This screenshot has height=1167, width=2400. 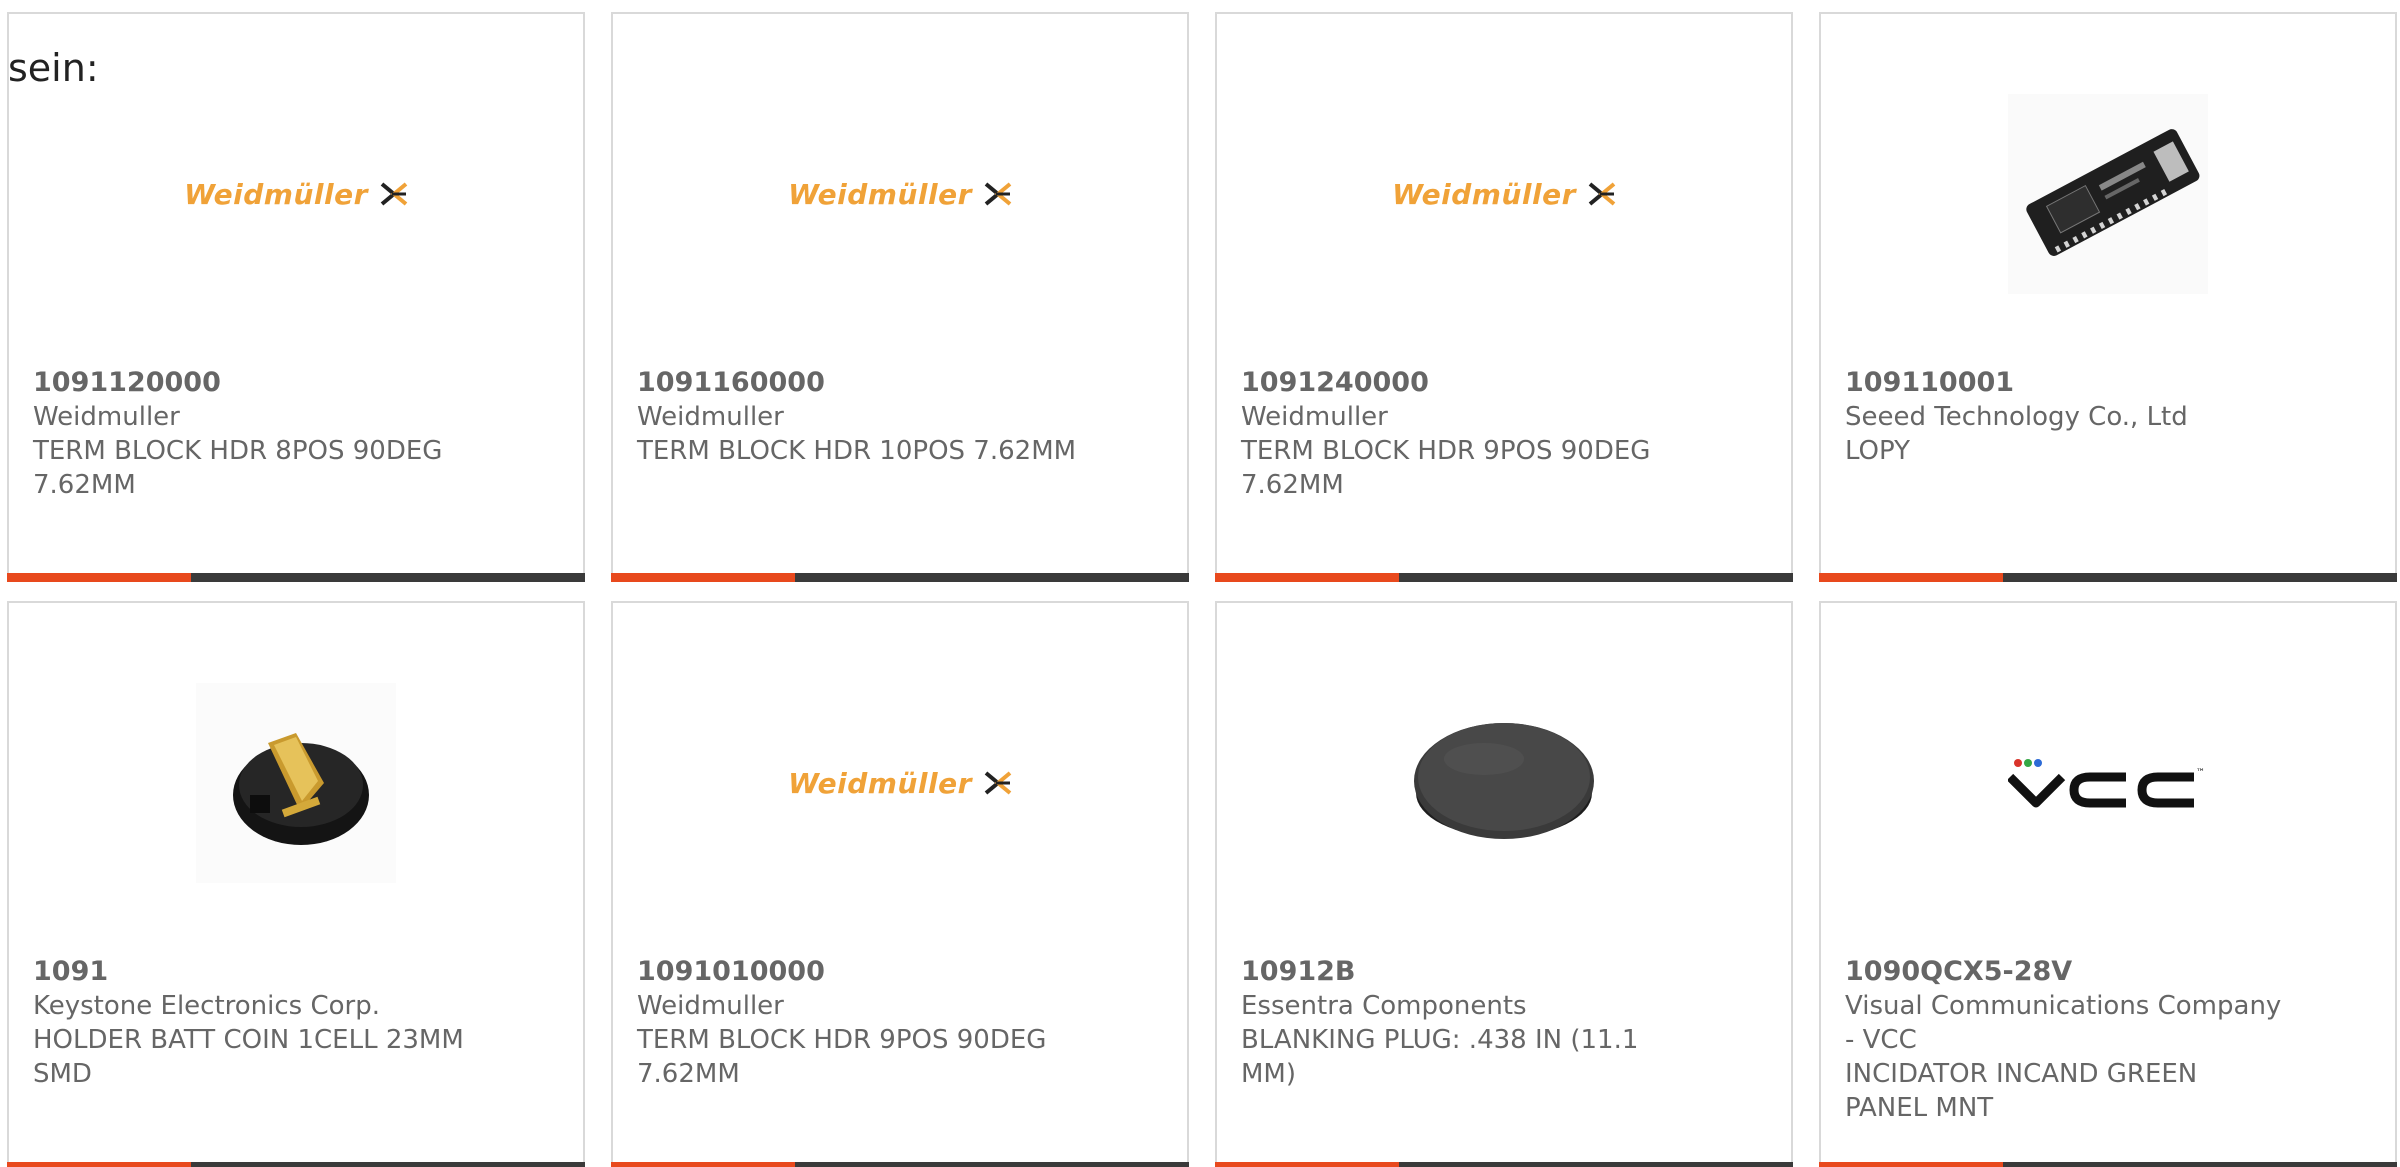 What do you see at coordinates (1440, 1040) in the screenshot?
I see `description-line1: BLANKING PLUG: .438 IN (11.1` at bounding box center [1440, 1040].